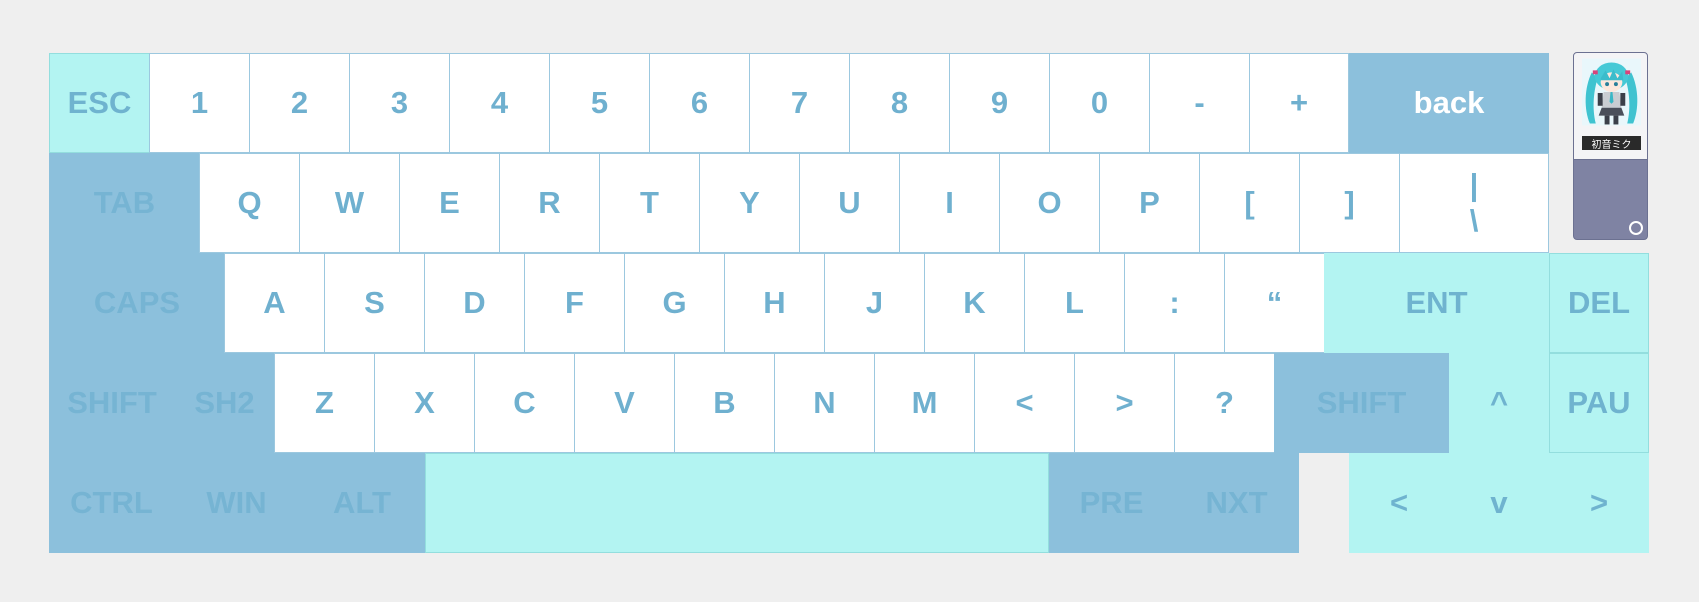  What do you see at coordinates (574, 303) in the screenshot?
I see `key-f: F` at bounding box center [574, 303].